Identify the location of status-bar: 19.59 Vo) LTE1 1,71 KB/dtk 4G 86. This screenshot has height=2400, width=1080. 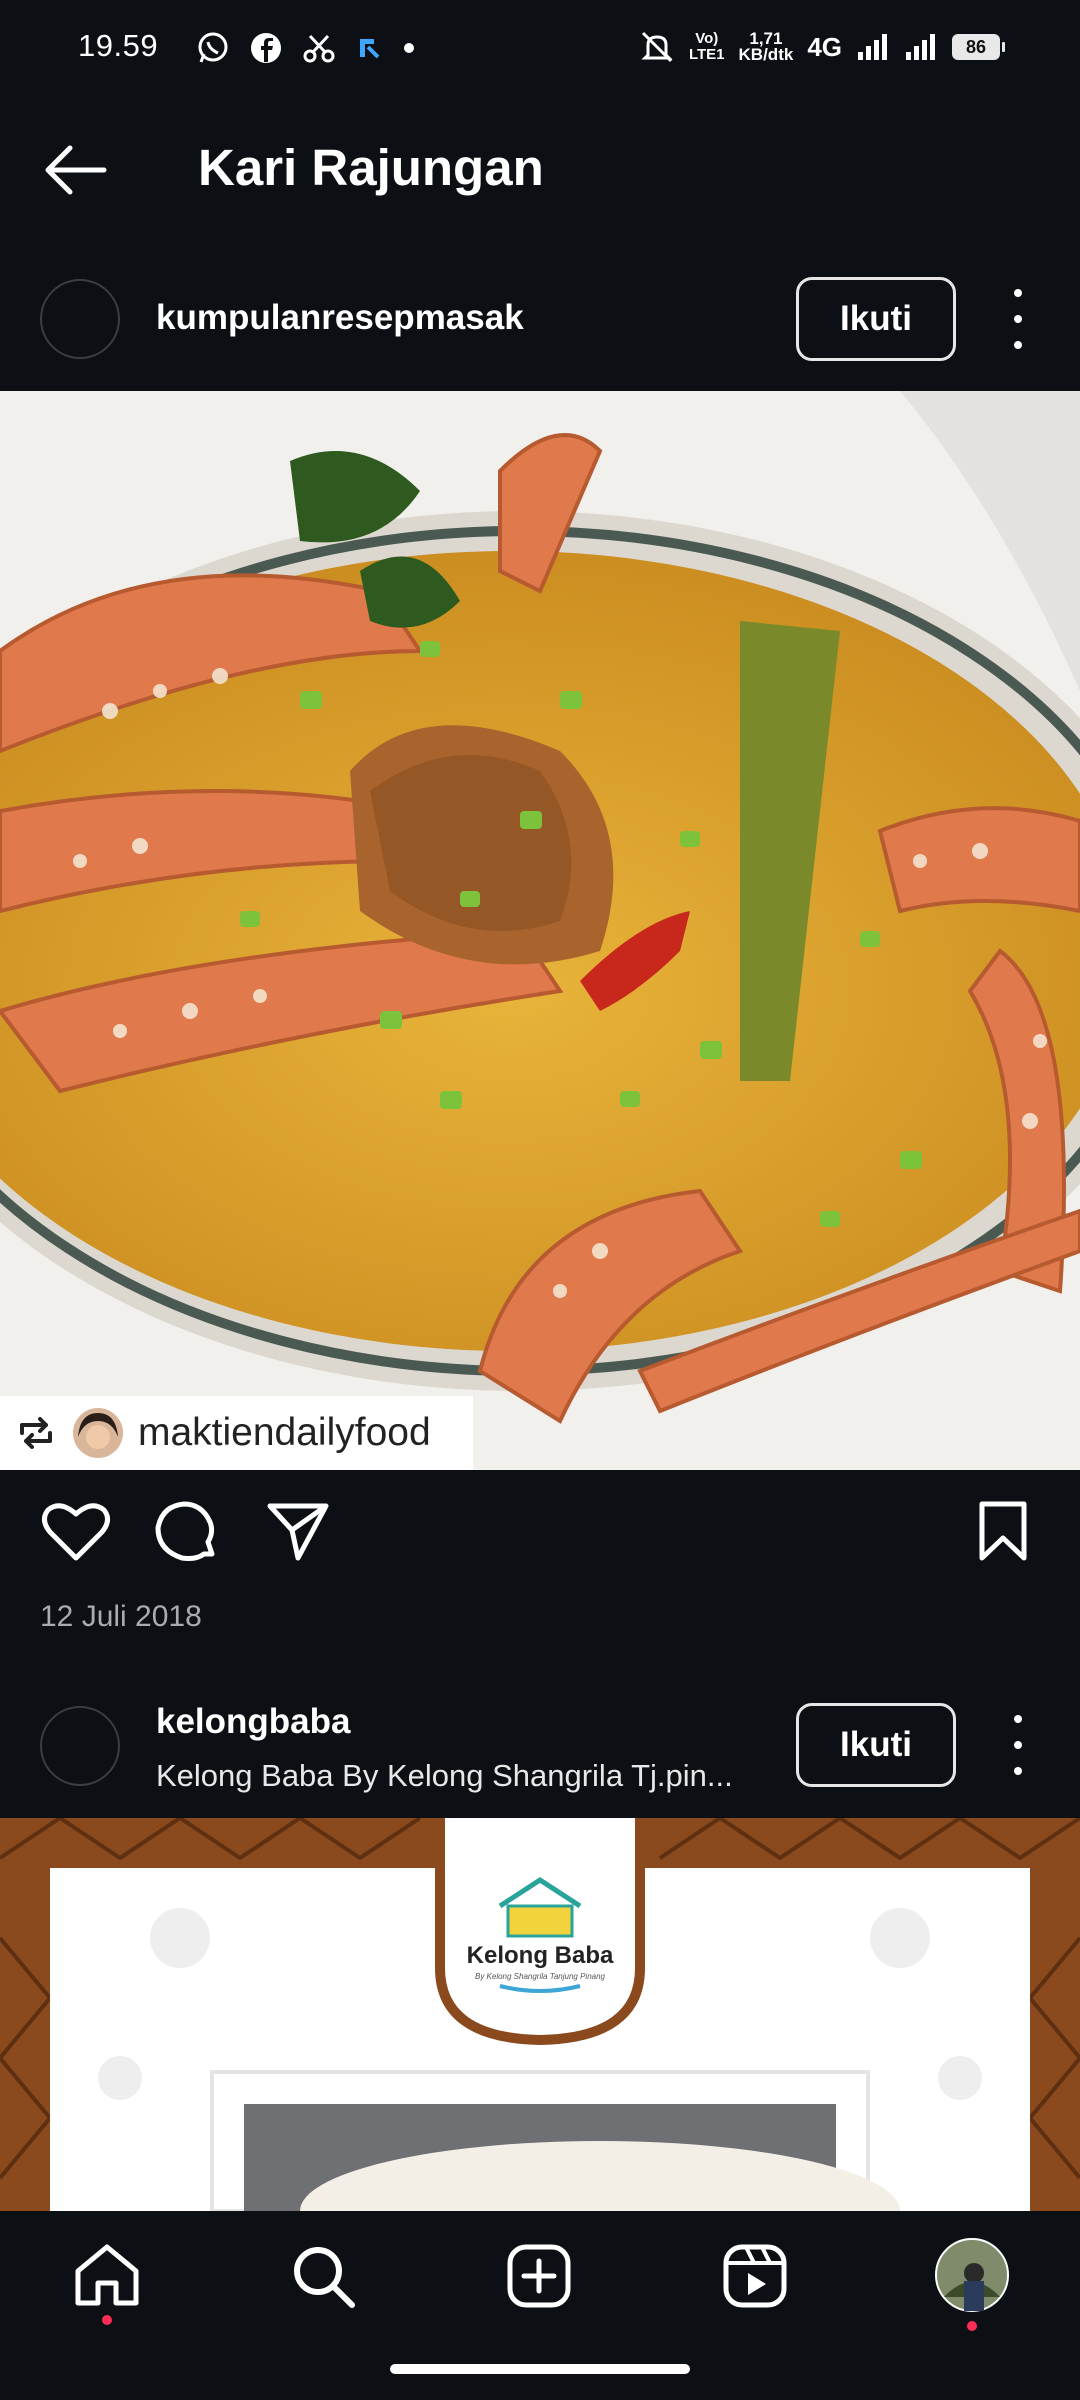
(540, 48).